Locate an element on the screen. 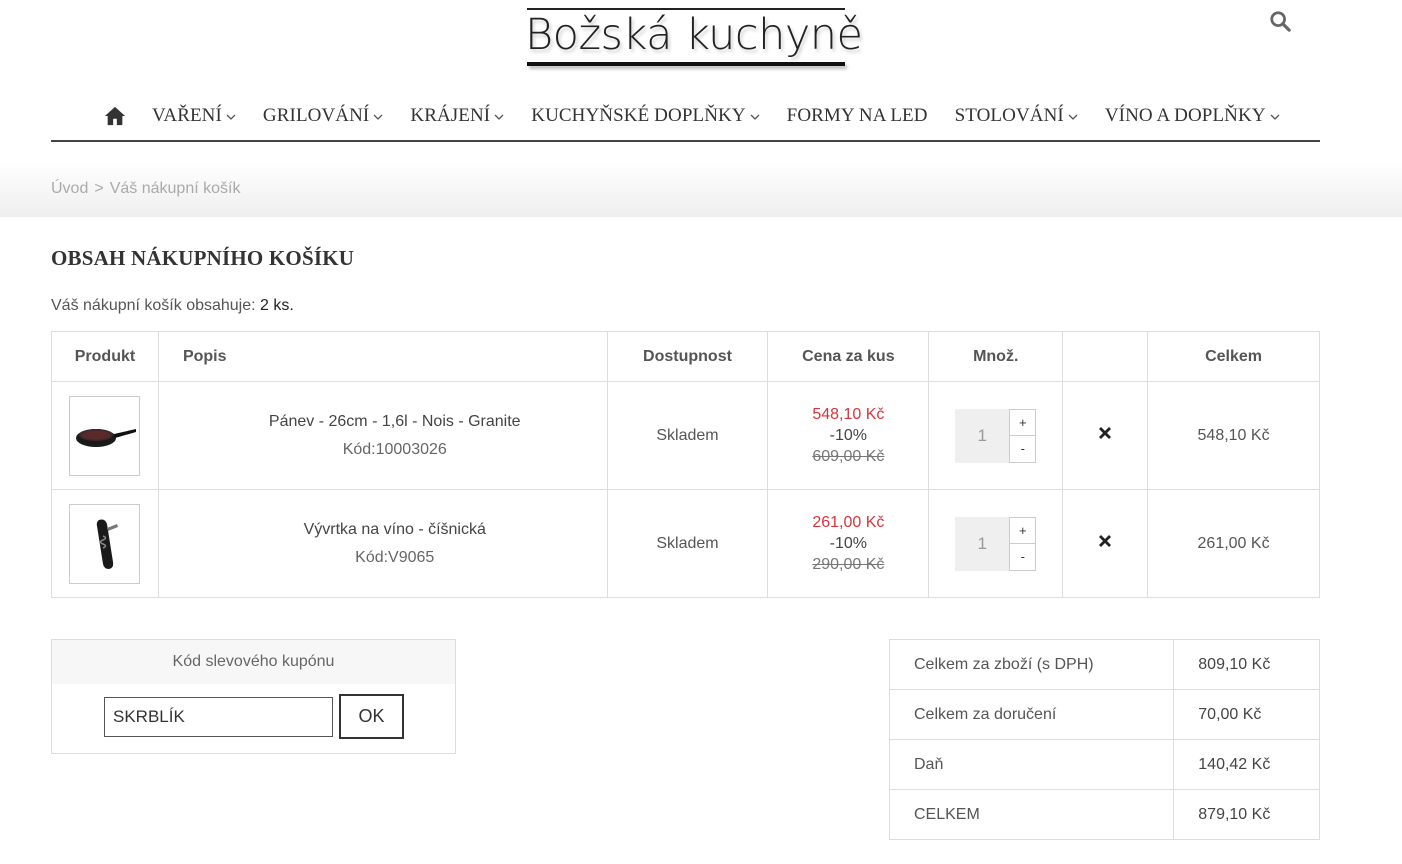  header-qty: Množ. is located at coordinates (996, 356).